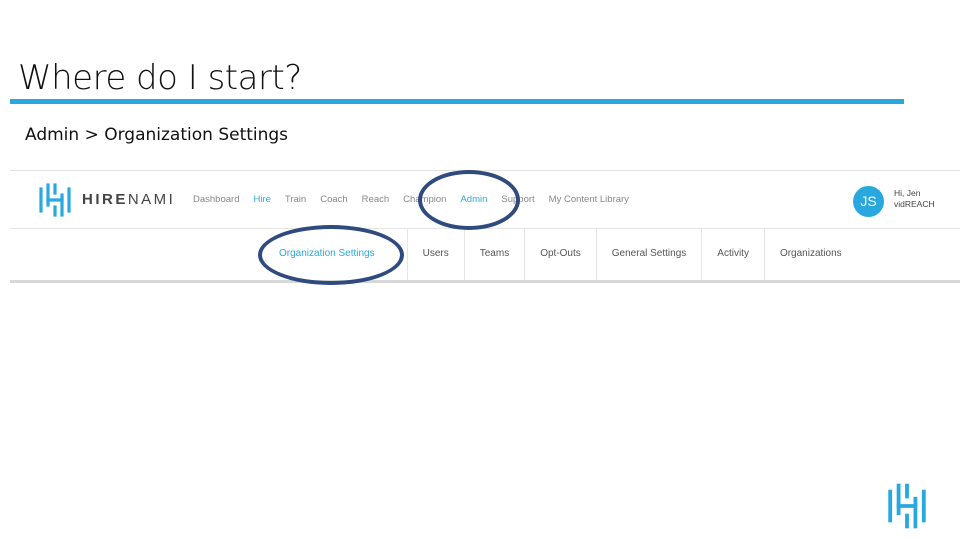  Describe the element at coordinates (907, 193) in the screenshot. I see `greeting-text: Hi, Jen` at that location.